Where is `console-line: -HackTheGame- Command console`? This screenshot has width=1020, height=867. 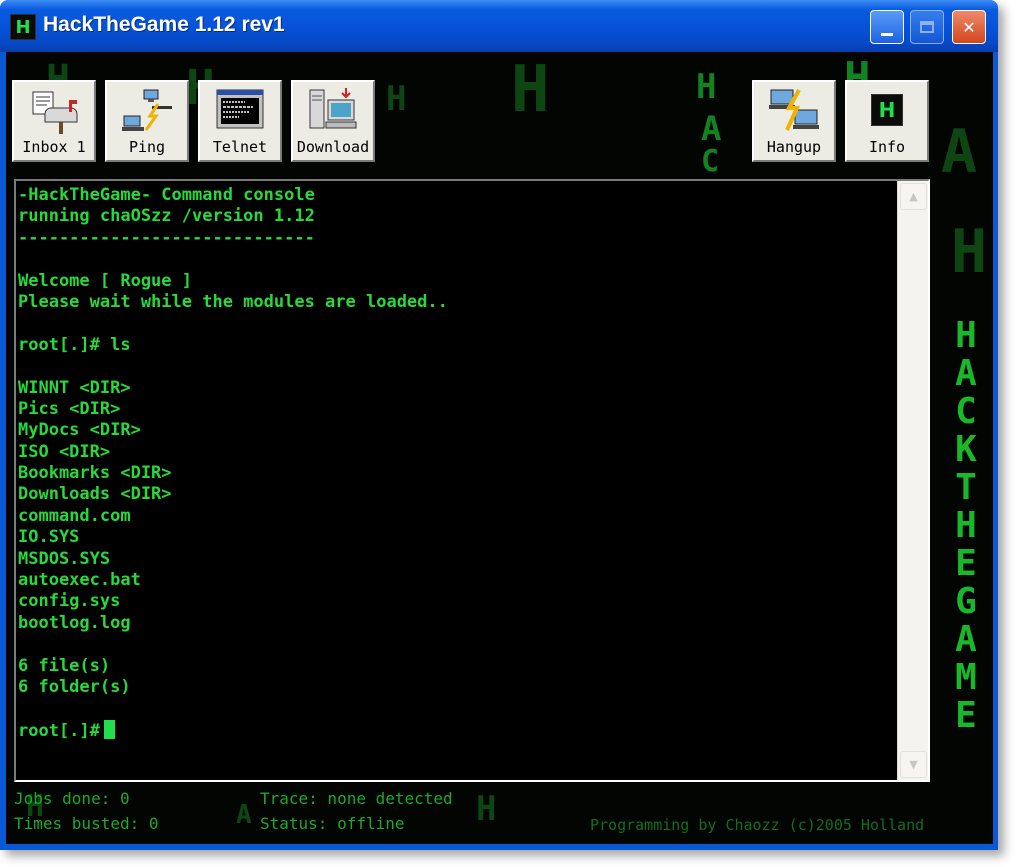 console-line: -HackTheGame- Command console is located at coordinates (166, 195).